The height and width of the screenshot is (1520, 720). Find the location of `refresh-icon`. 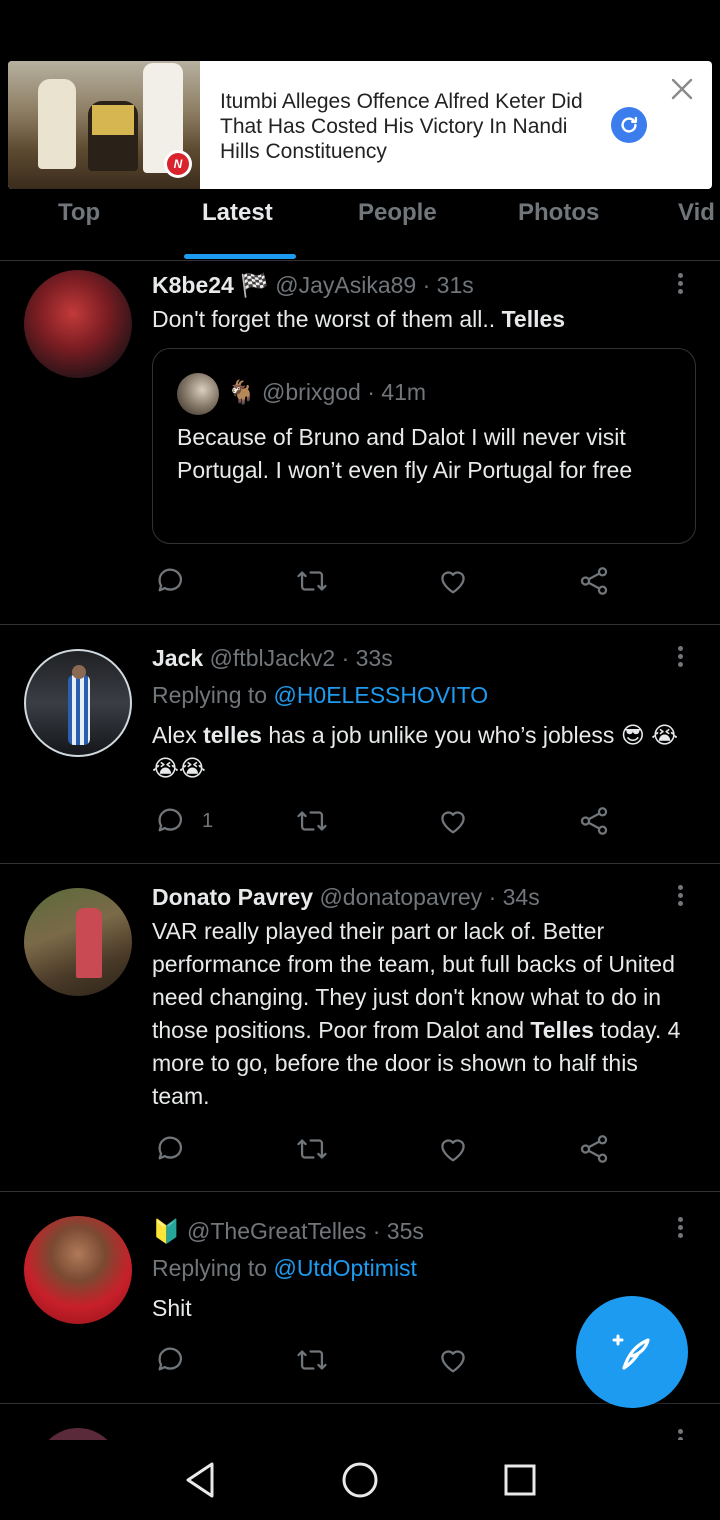

refresh-icon is located at coordinates (629, 125).